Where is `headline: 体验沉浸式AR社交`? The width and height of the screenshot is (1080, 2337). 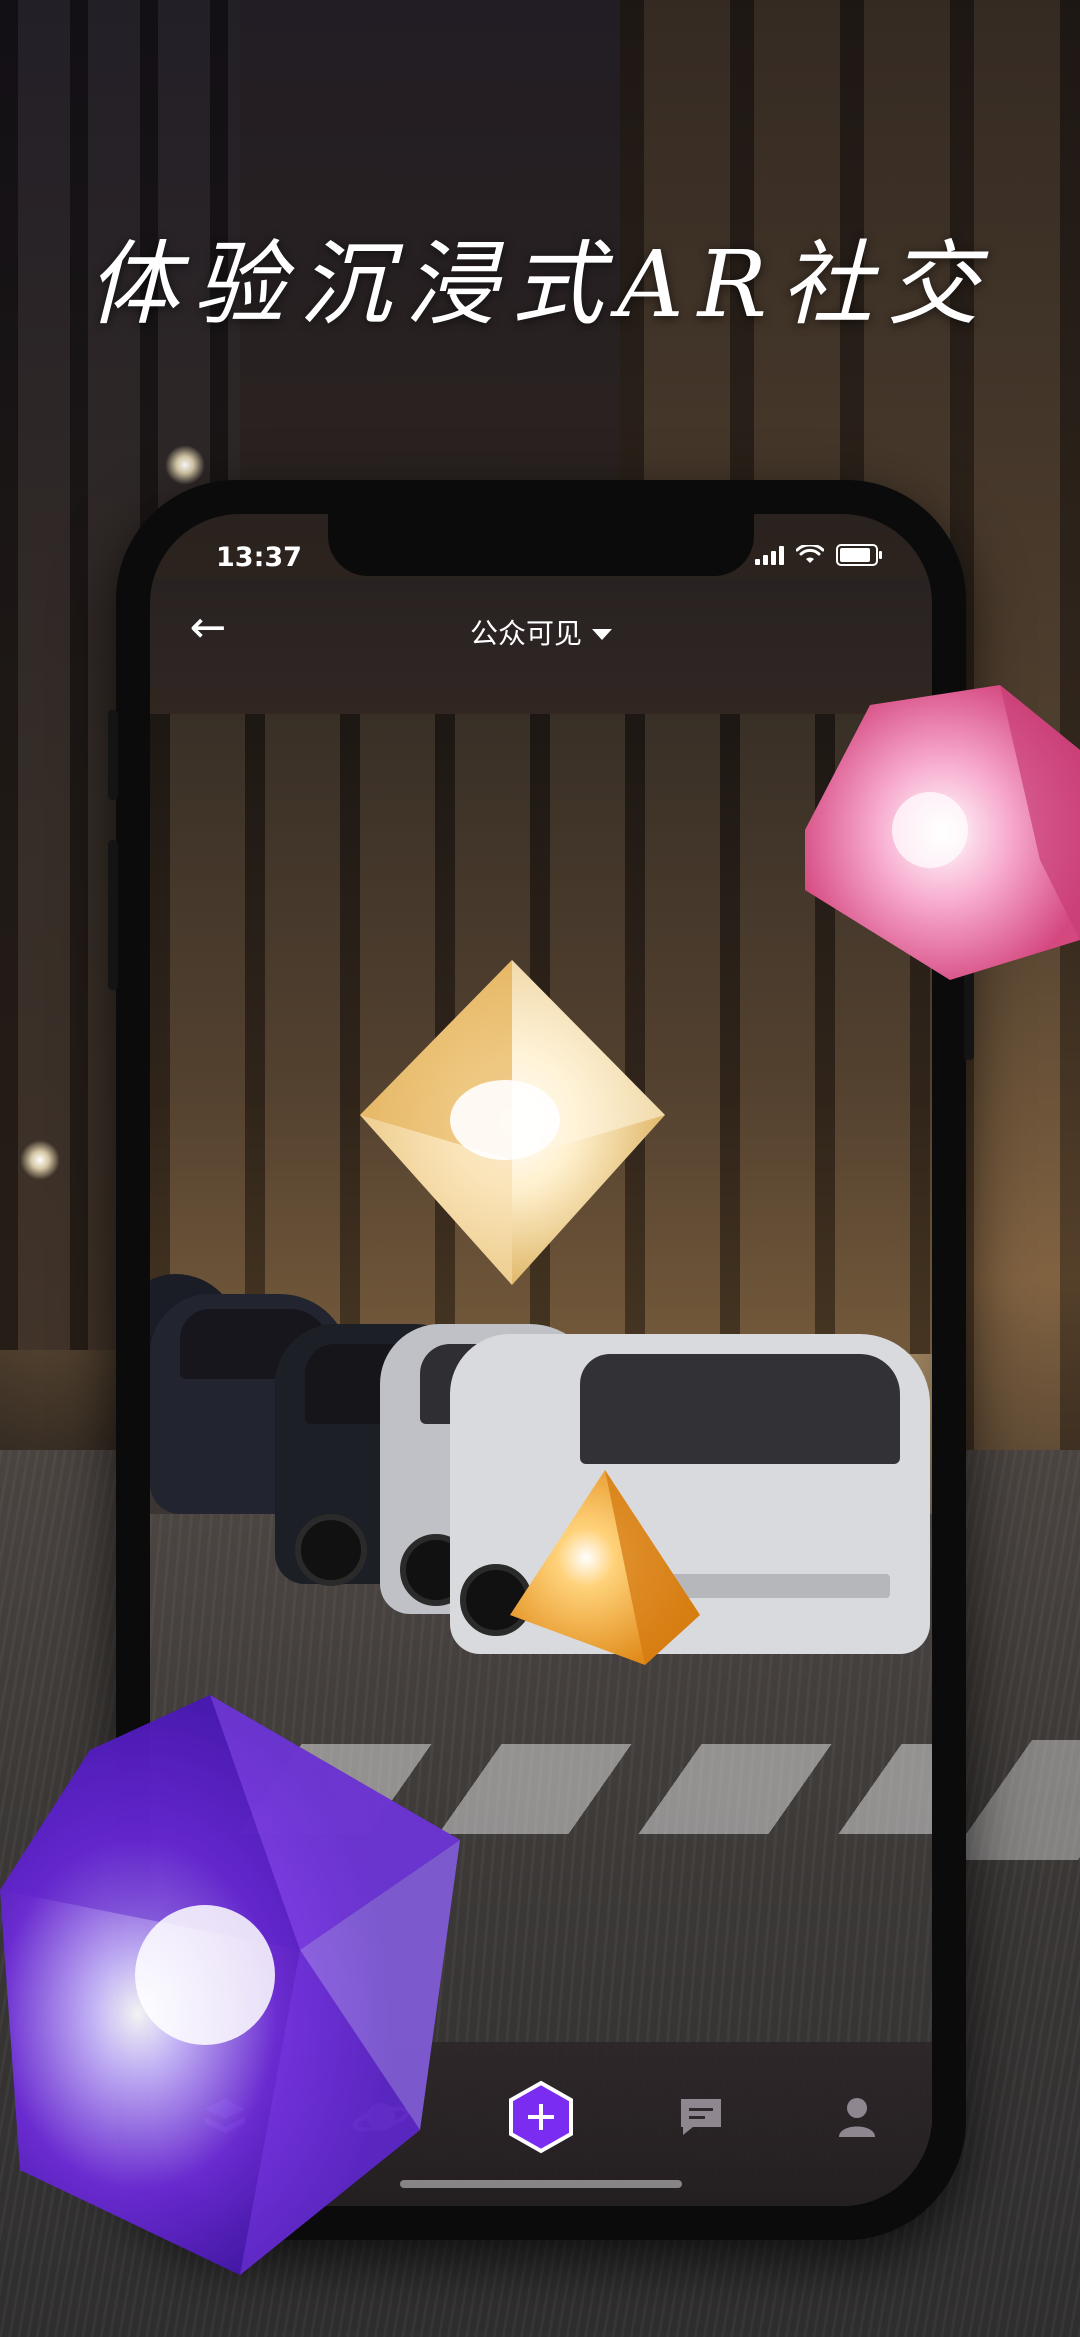
headline: 体验沉浸式AR社交 is located at coordinates (540, 284).